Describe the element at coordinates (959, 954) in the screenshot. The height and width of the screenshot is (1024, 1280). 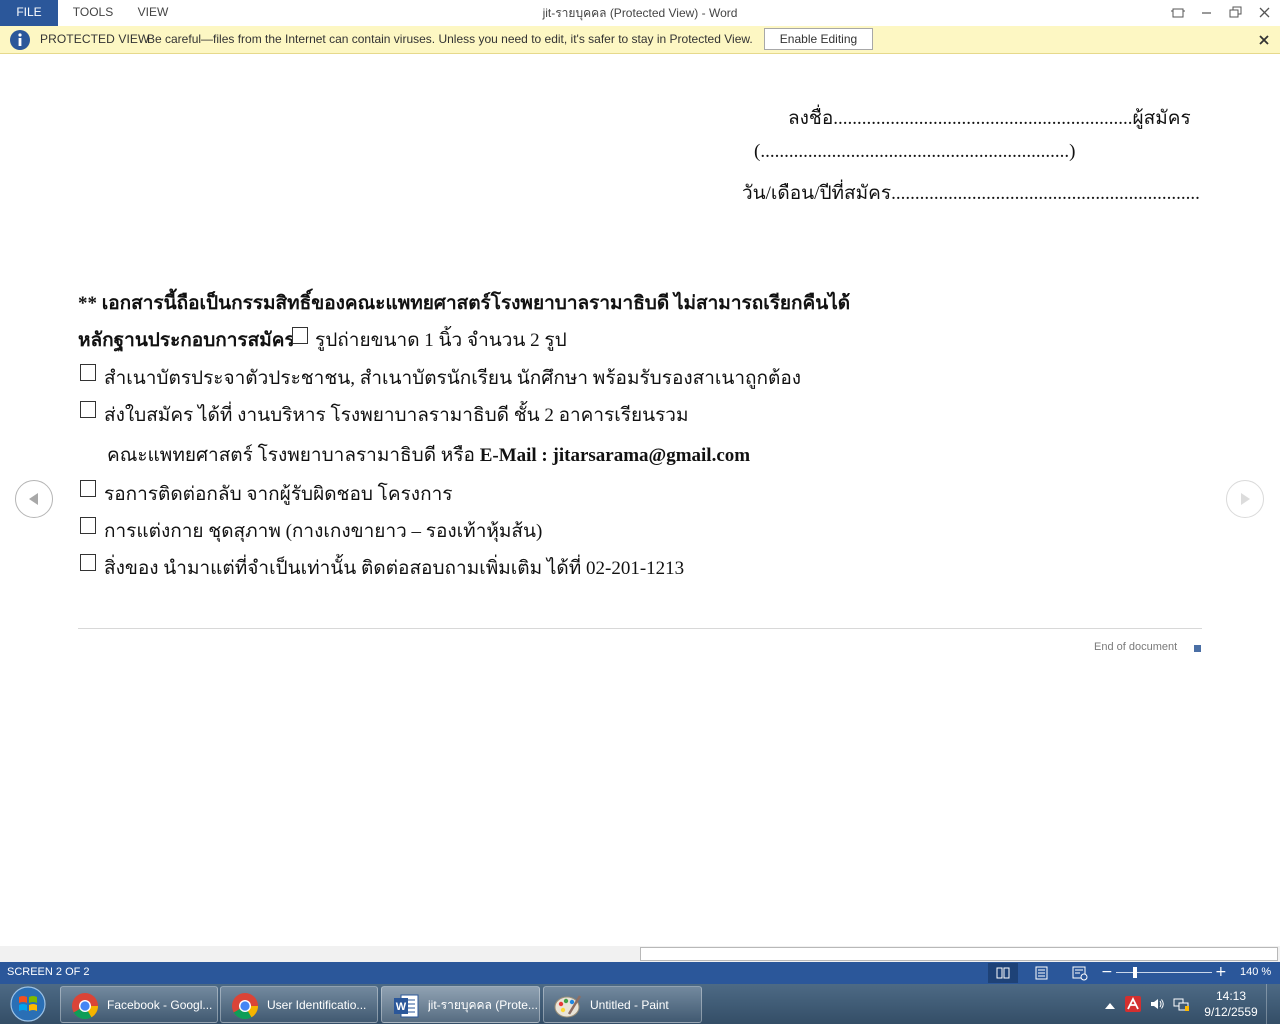
I see `horizontal-scrollbar-thumb` at that location.